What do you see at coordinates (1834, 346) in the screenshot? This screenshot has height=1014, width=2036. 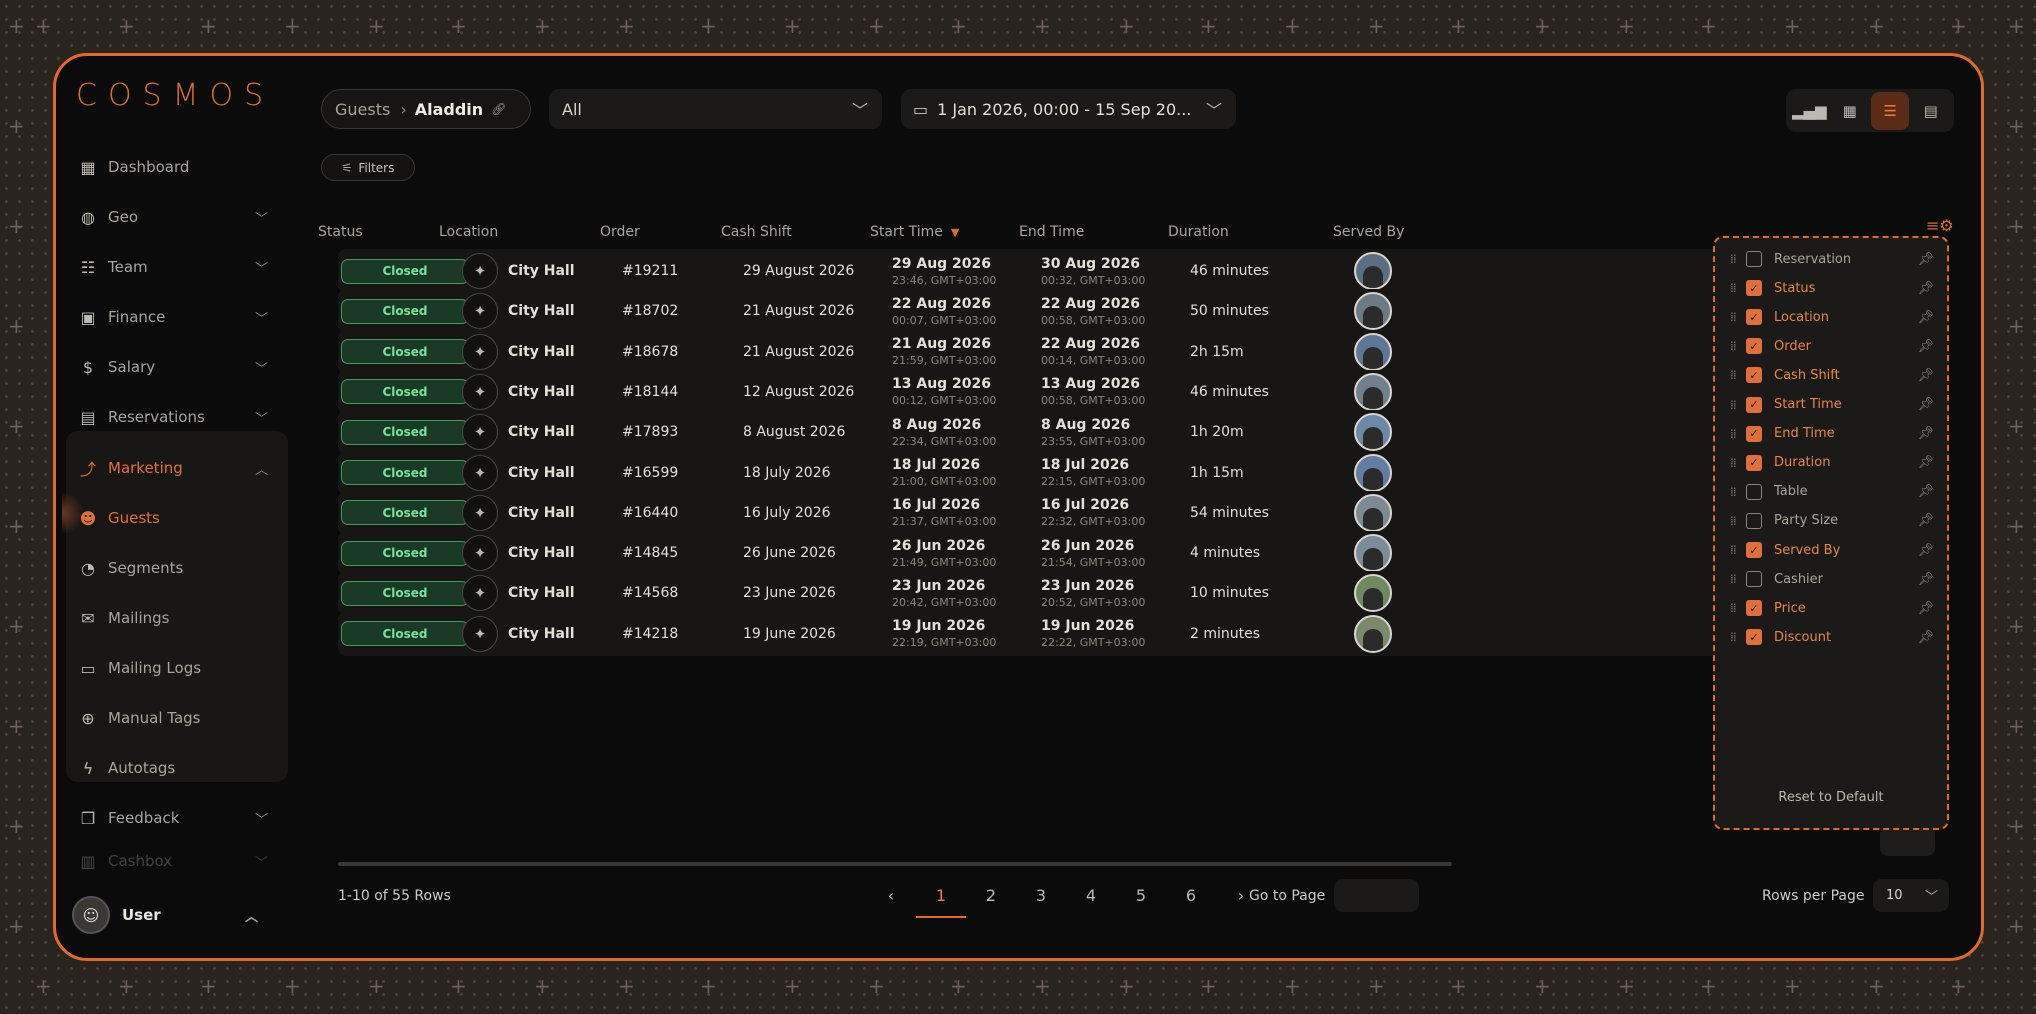 I see `column-option-order: ⁞⁞ ✓ Order 📌︎` at bounding box center [1834, 346].